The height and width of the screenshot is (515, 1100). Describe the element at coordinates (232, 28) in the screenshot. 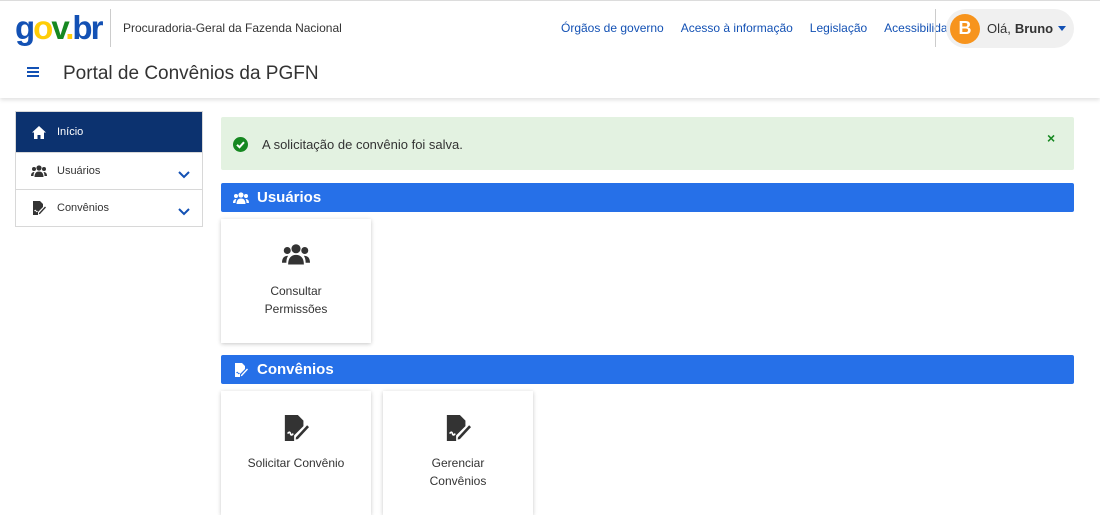

I see `org-name: Procuradoria-Geral da Fazenda Nacional` at that location.